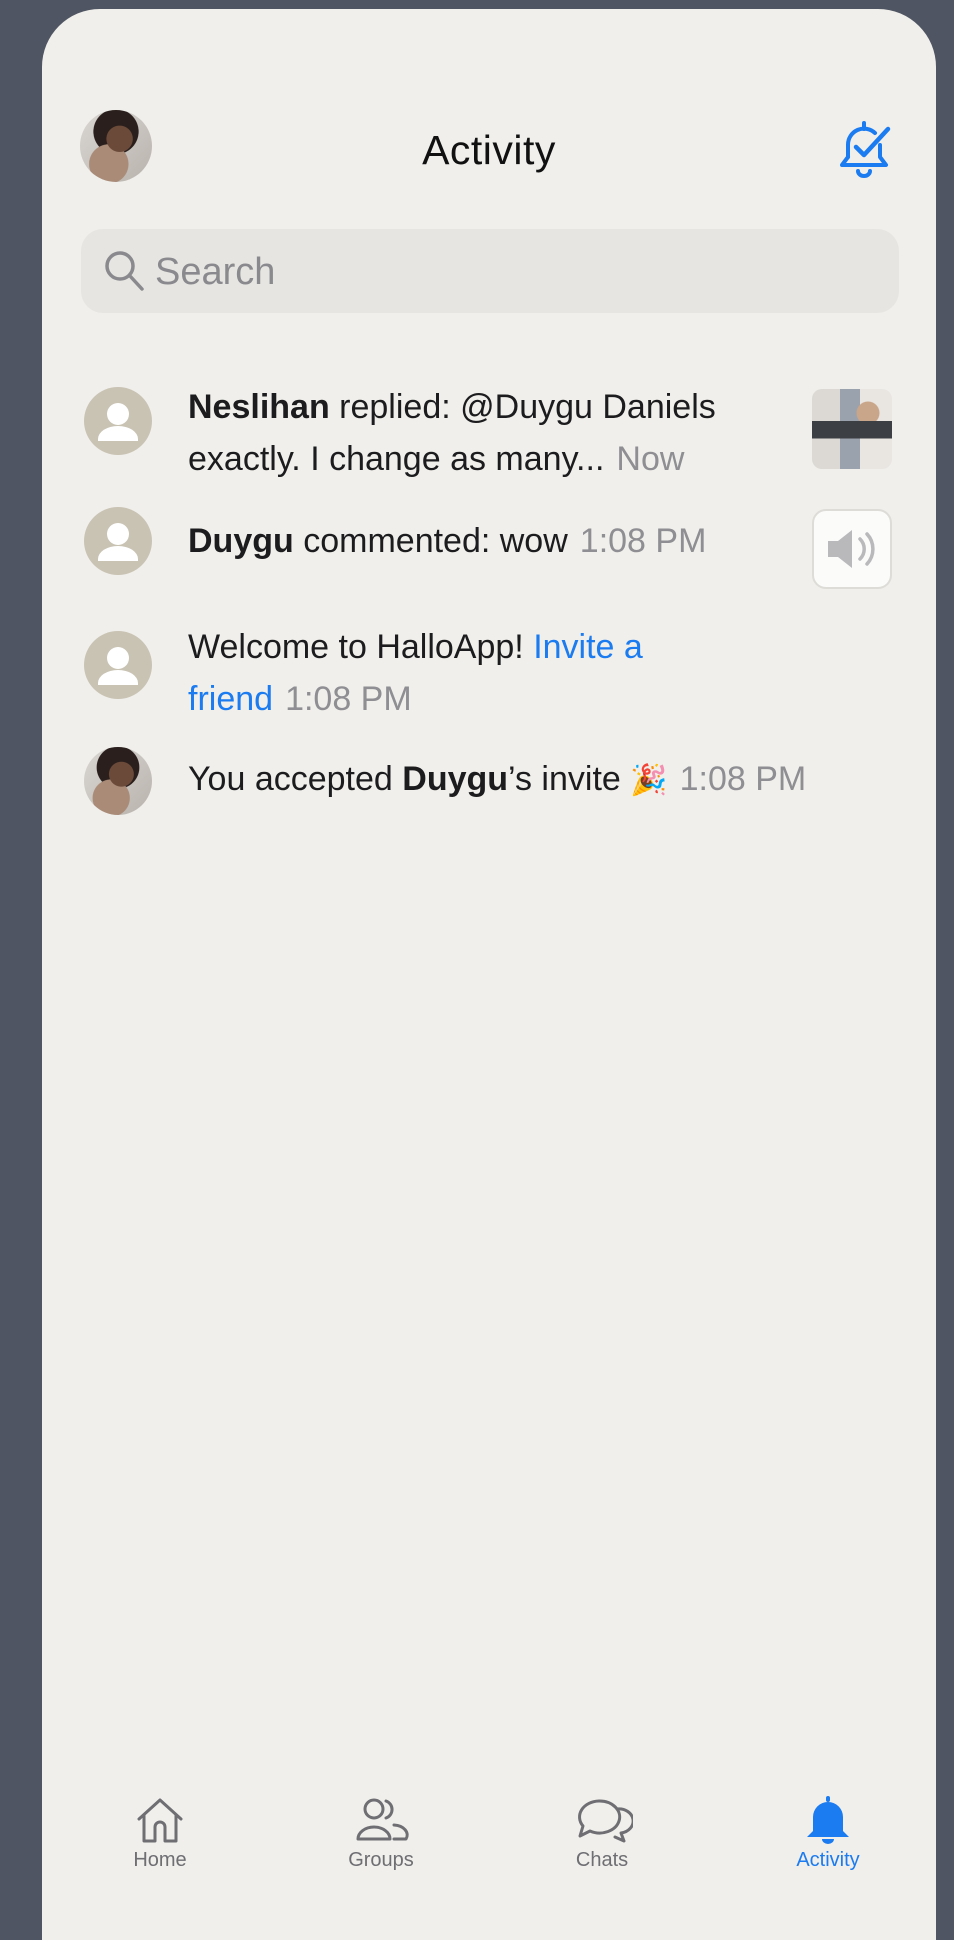 The image size is (954, 1940). What do you see at coordinates (852, 429) in the screenshot?
I see `photo-thumbnail` at bounding box center [852, 429].